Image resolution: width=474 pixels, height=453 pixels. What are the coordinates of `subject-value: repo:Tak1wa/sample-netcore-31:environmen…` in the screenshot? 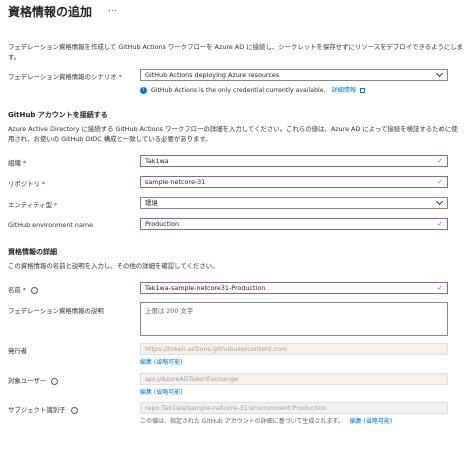 It's located at (236, 408).